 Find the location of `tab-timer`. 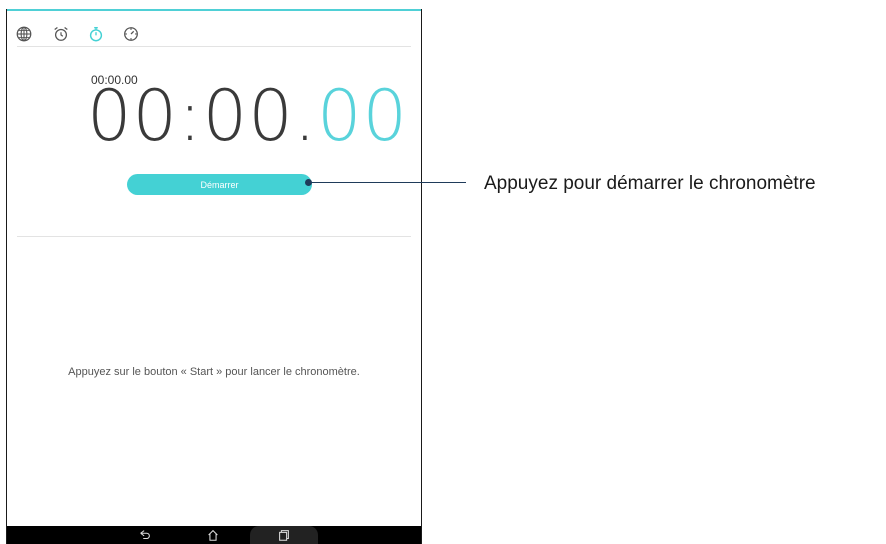

tab-timer is located at coordinates (131, 34).